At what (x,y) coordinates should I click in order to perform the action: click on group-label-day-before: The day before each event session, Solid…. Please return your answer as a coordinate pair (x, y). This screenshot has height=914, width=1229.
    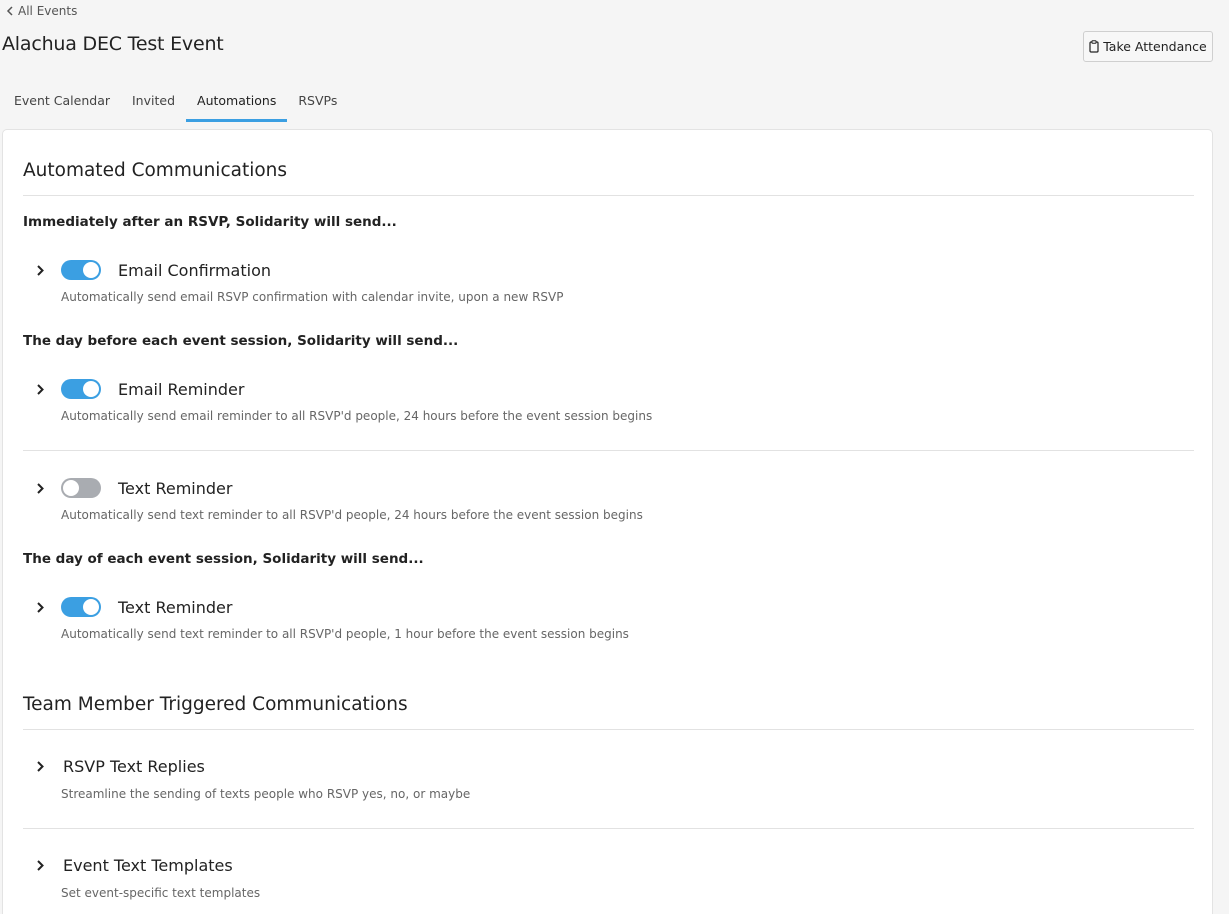
    Looking at the image, I should click on (241, 341).